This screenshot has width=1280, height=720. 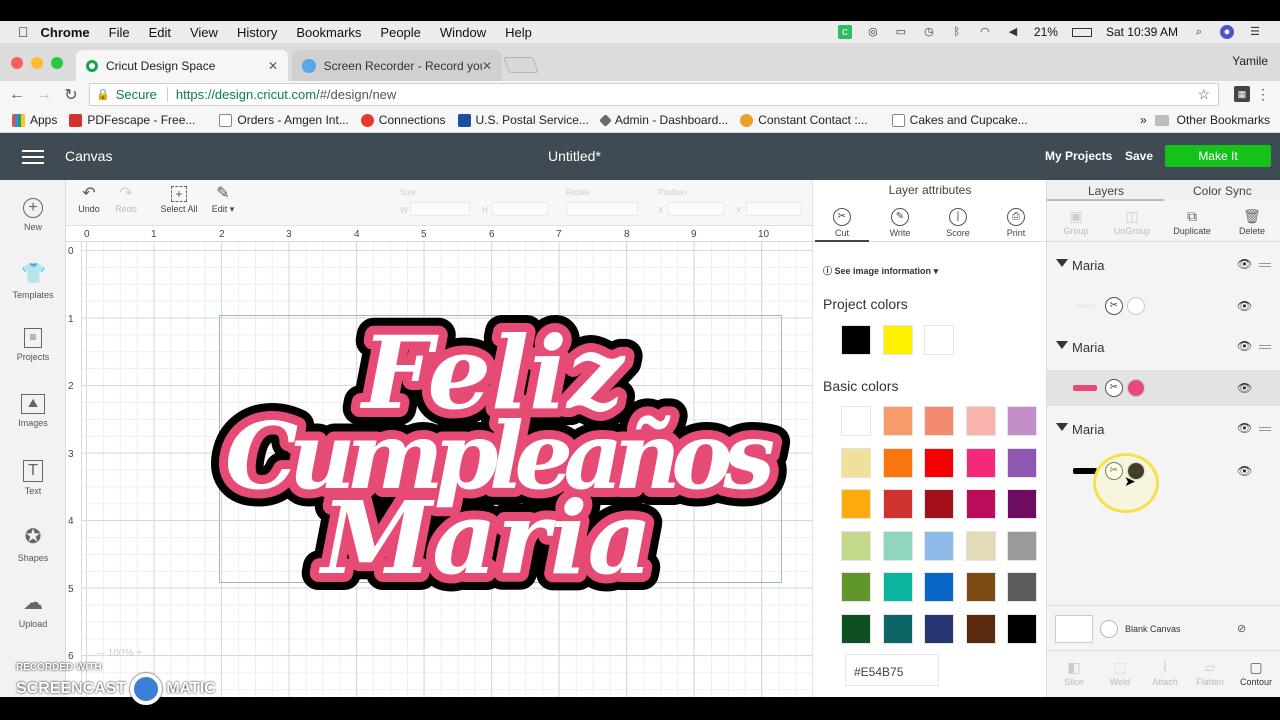 What do you see at coordinates (1163, 347) in the screenshot?
I see `layer-group-header: Maria 👁` at bounding box center [1163, 347].